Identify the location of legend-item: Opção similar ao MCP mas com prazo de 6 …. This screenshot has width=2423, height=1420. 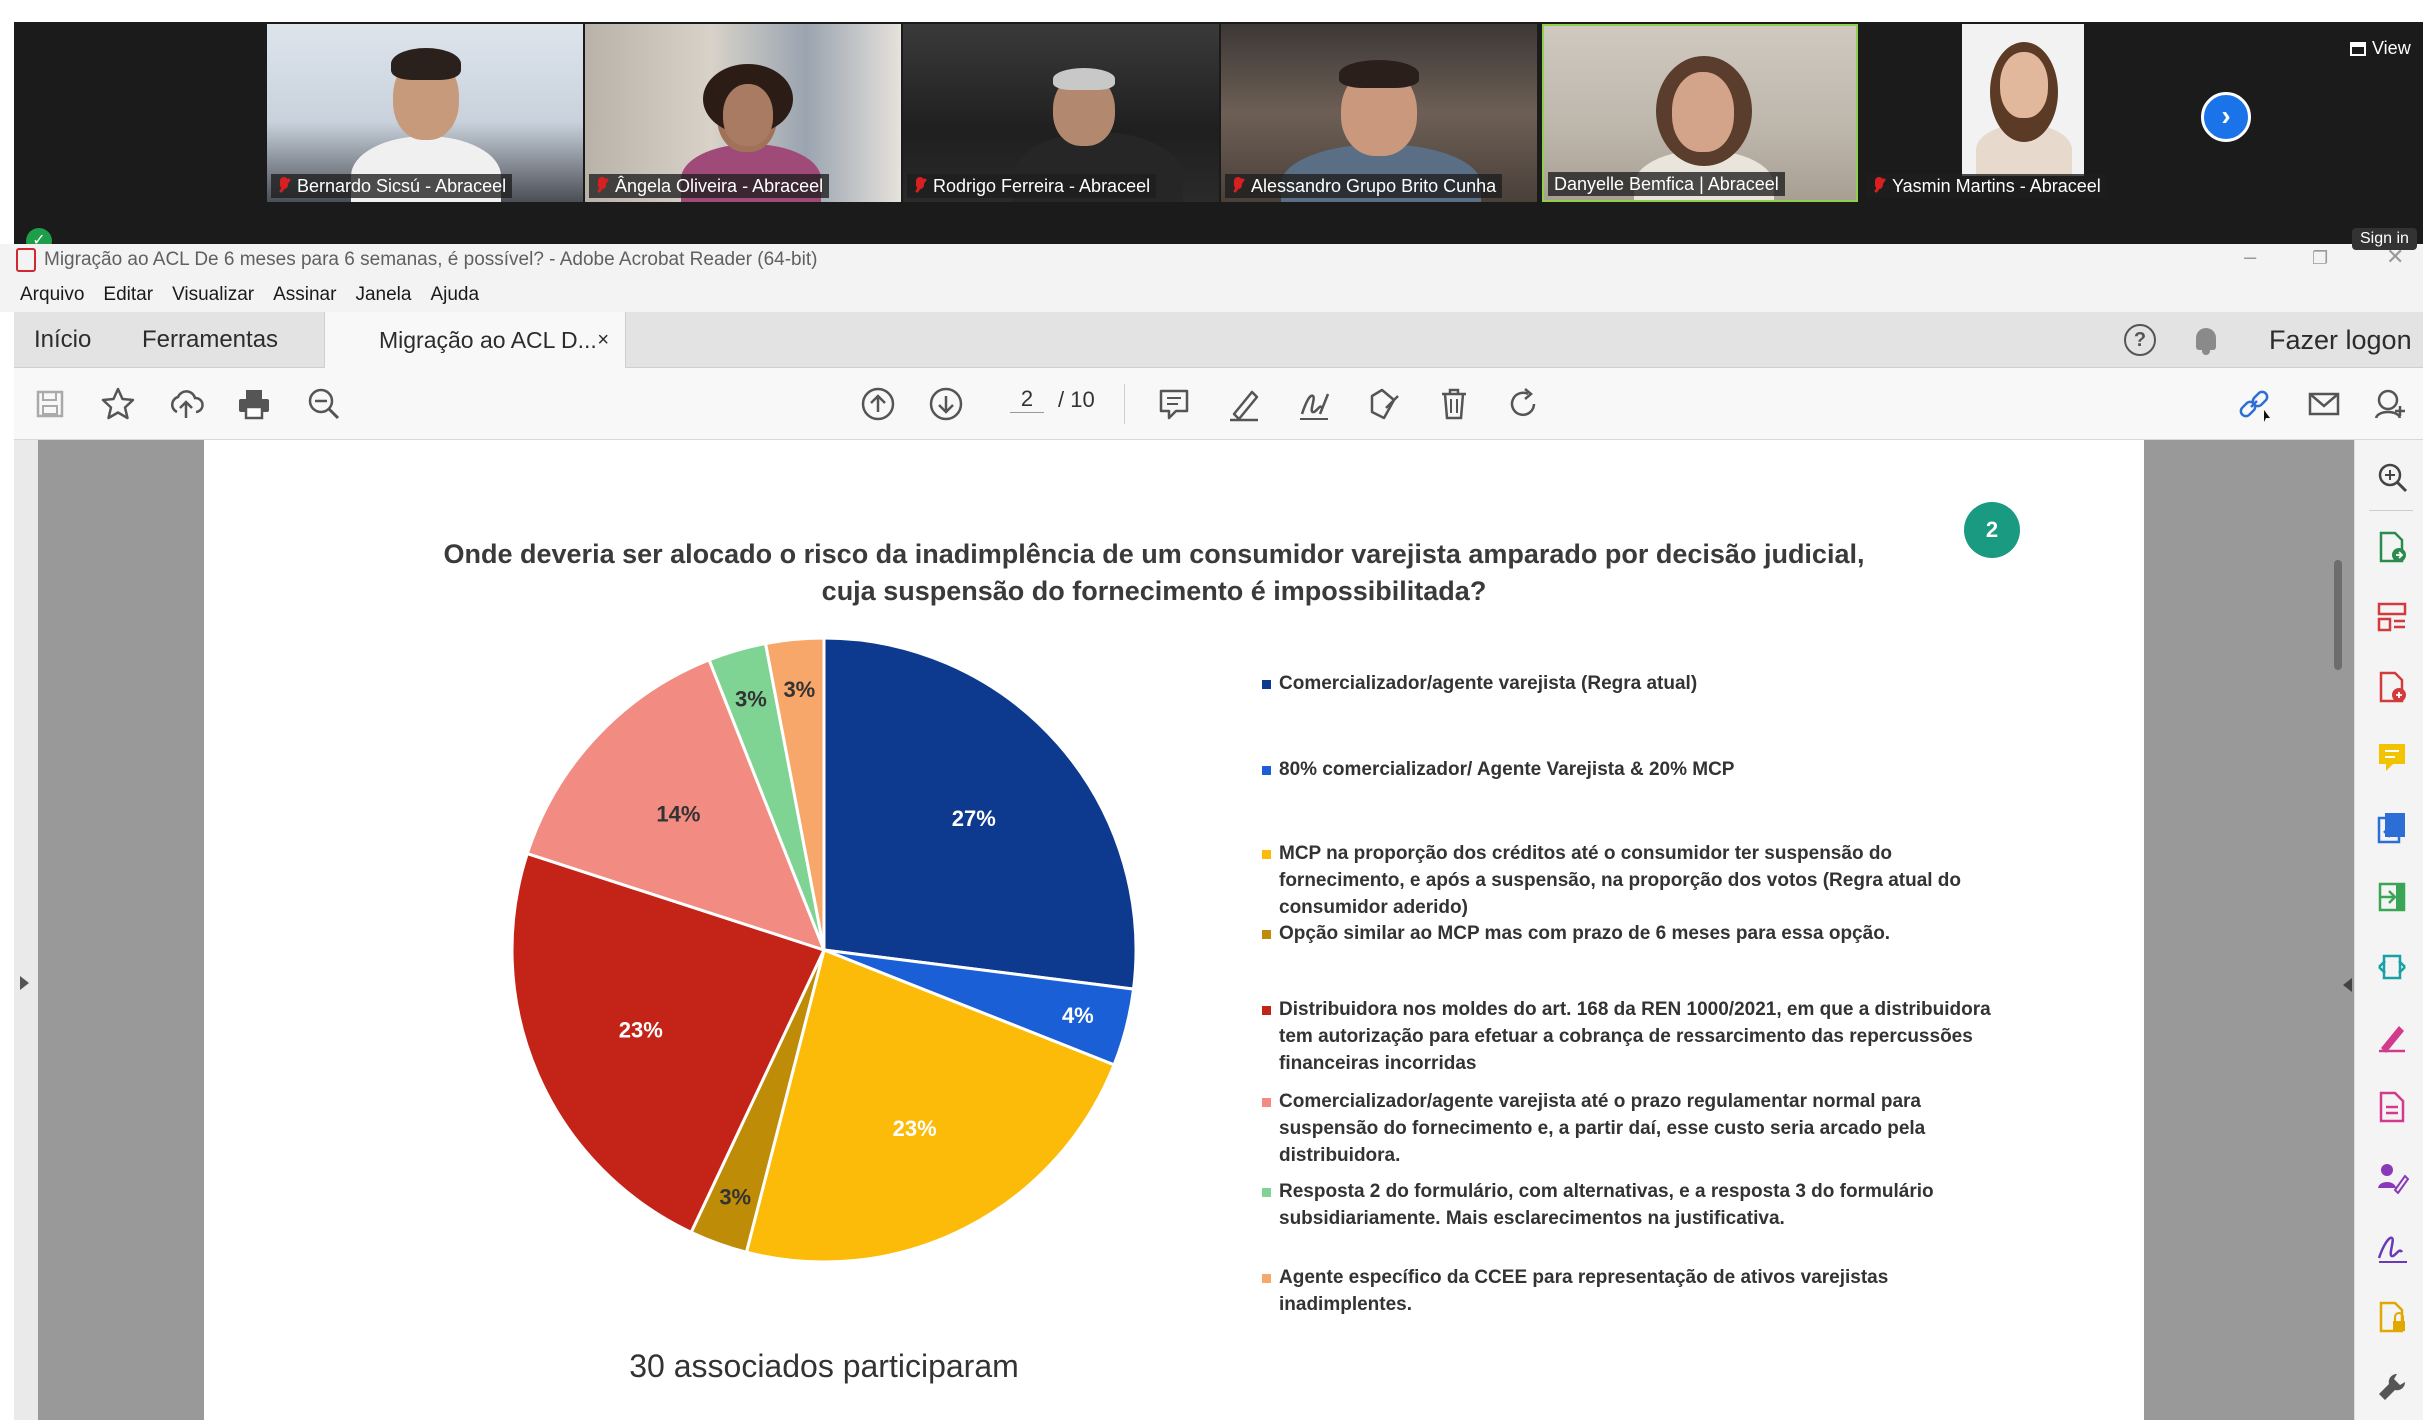
(1642, 933).